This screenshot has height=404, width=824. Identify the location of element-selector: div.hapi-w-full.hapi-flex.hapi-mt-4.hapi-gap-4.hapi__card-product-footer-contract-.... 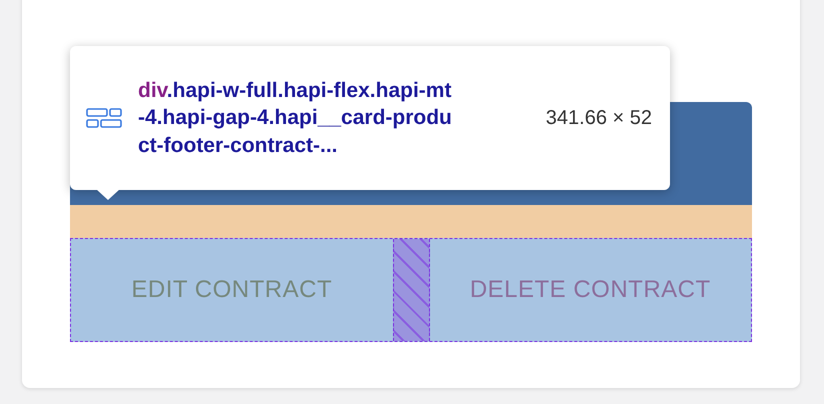
(295, 118).